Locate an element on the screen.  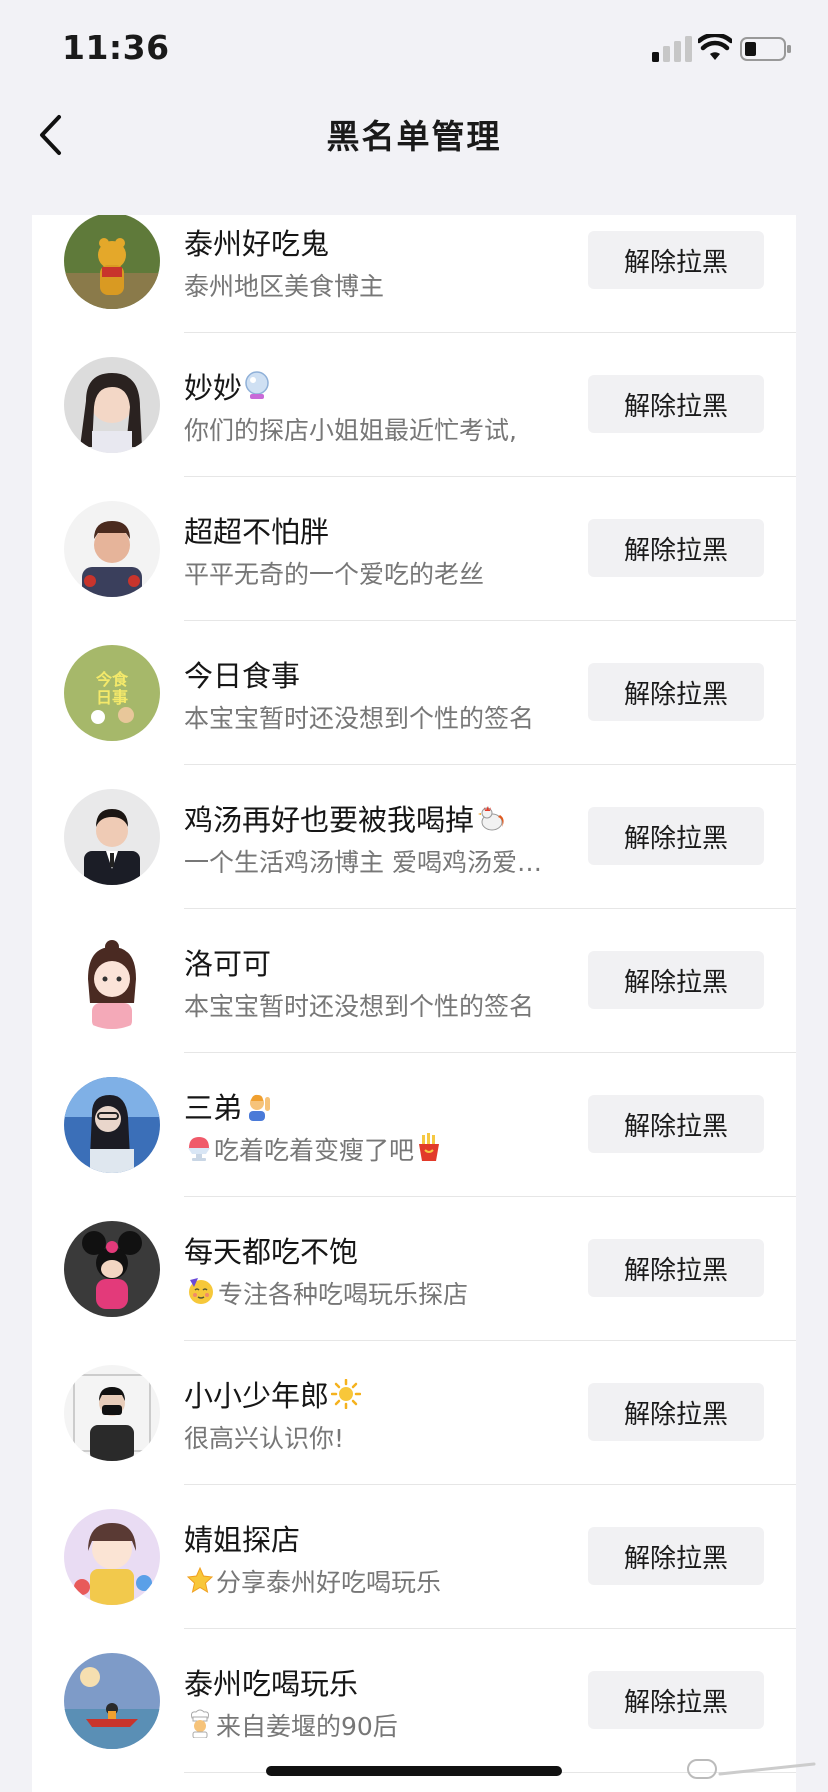
user-name: 泰州好吃鬼 is located at coordinates (256, 242).